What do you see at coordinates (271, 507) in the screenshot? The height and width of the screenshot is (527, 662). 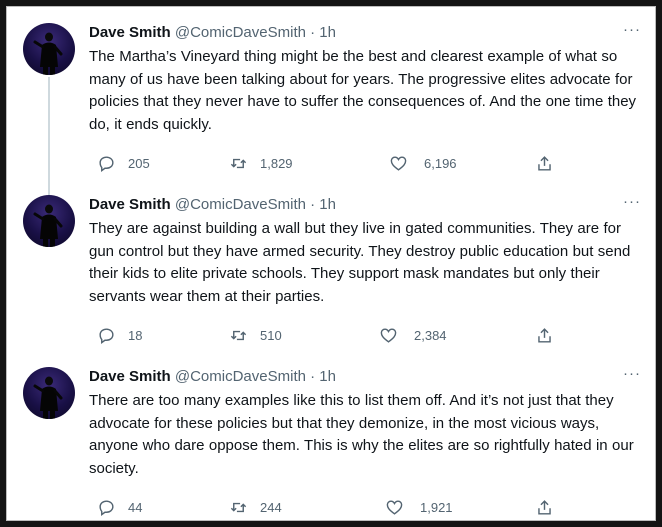 I see `retweet-count: 244` at bounding box center [271, 507].